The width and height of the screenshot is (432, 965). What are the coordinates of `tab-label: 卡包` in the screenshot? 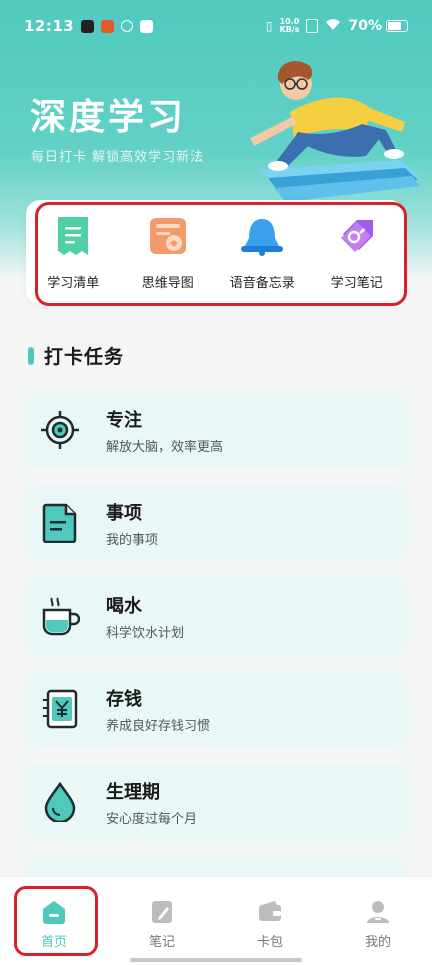 It's located at (269, 942).